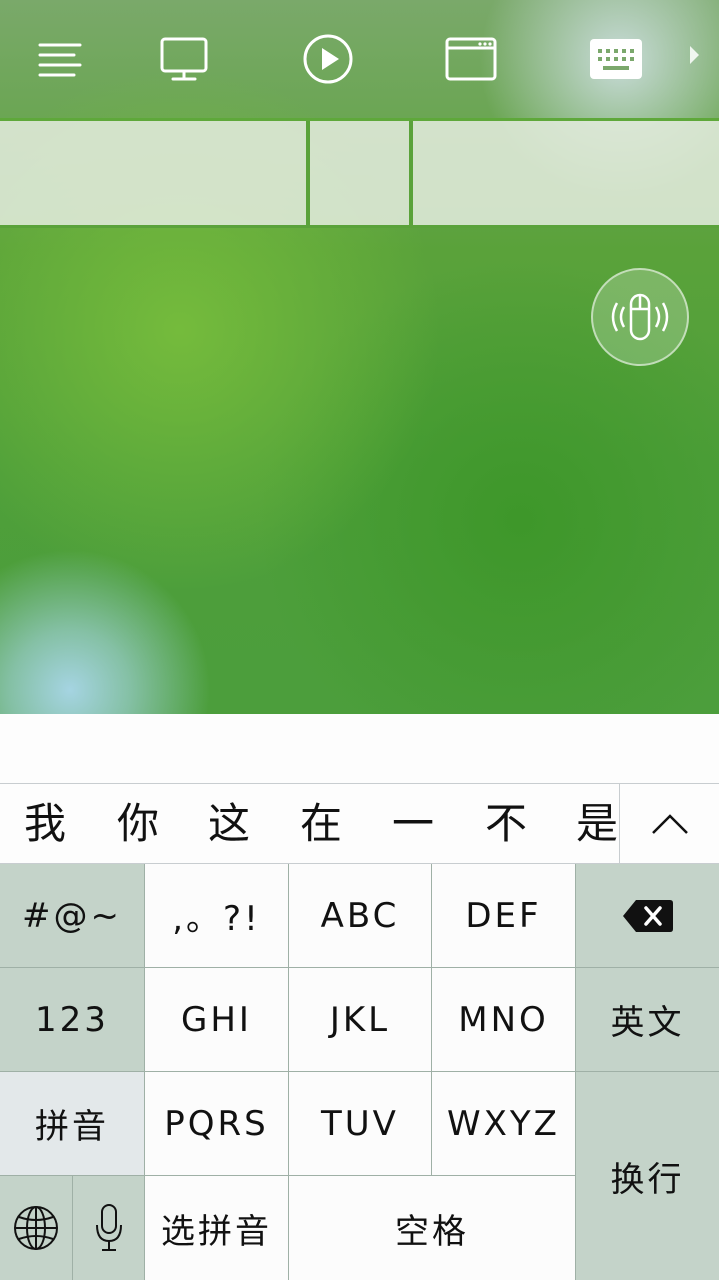 The width and height of the screenshot is (719, 1280). Describe the element at coordinates (217, 1020) in the screenshot. I see `ghi-key: GHI` at that location.